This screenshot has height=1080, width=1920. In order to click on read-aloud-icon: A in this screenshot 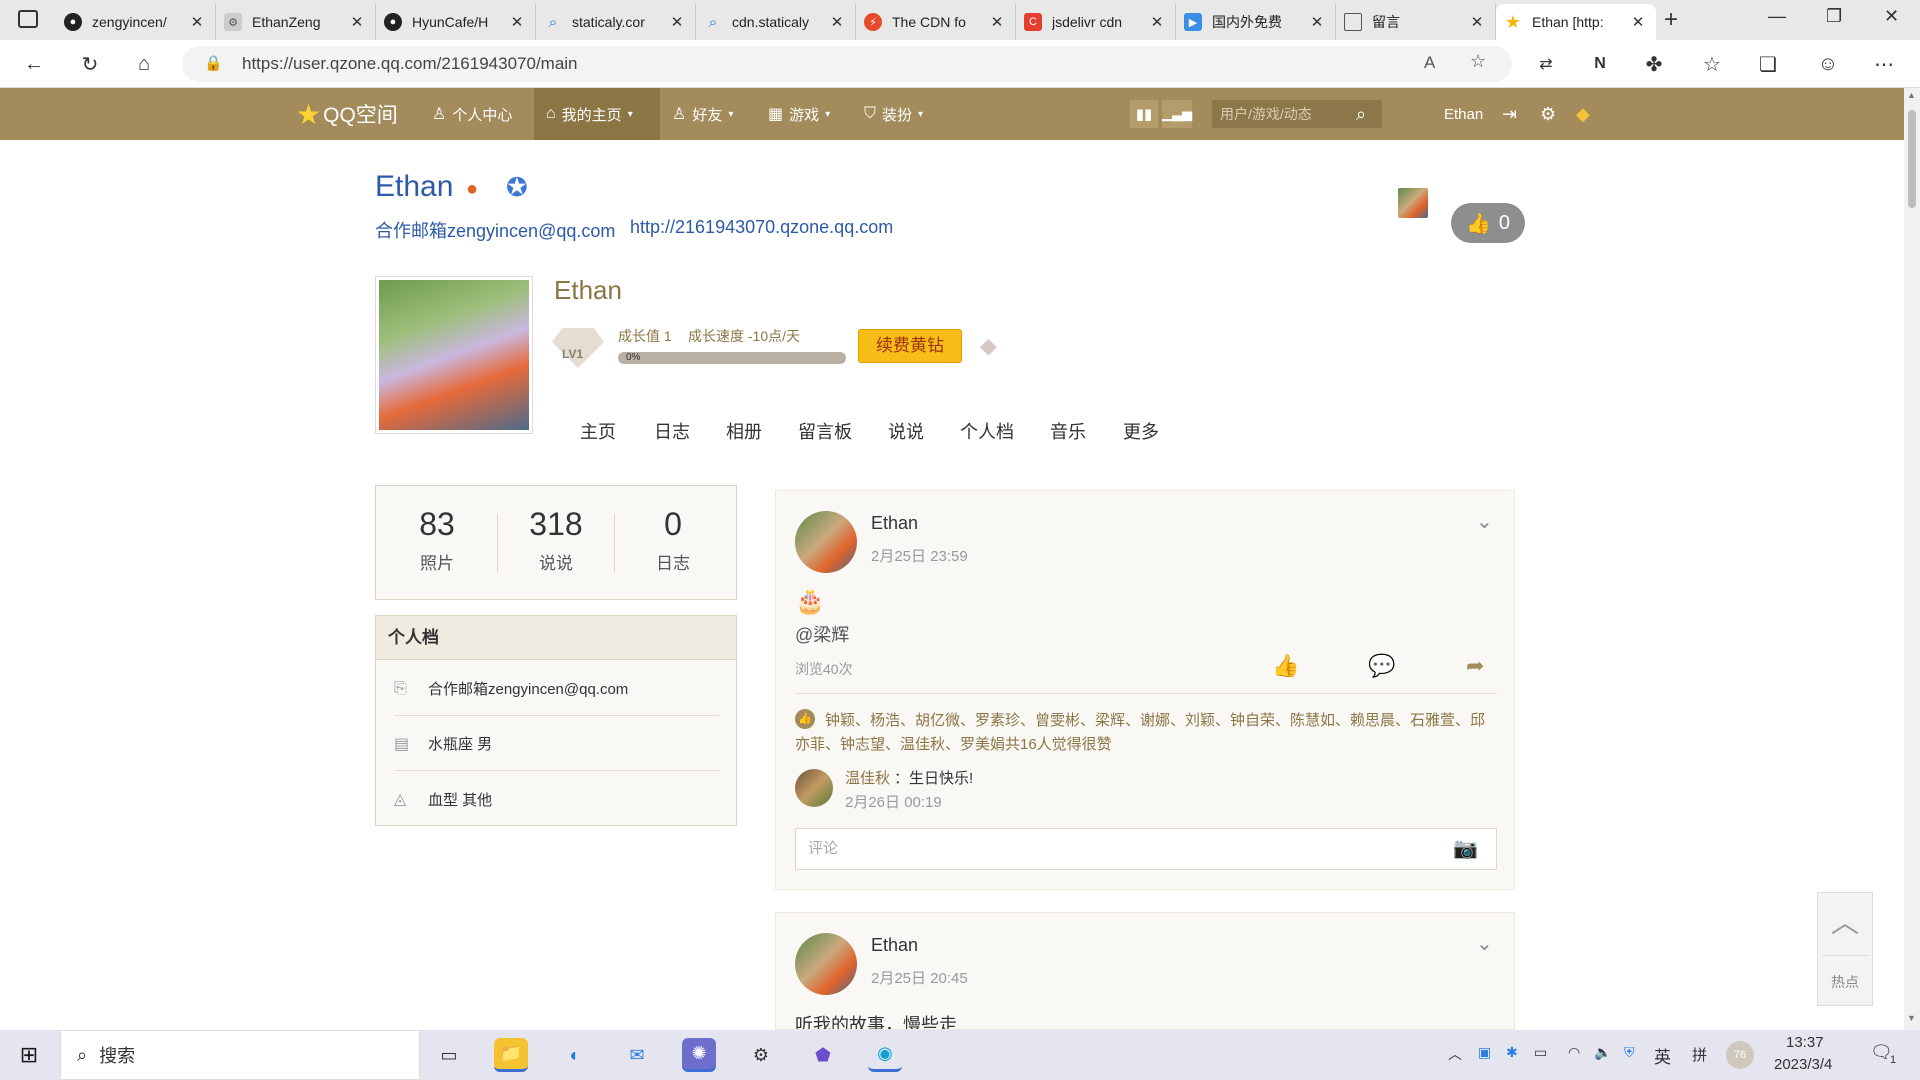, I will do `click(1429, 63)`.